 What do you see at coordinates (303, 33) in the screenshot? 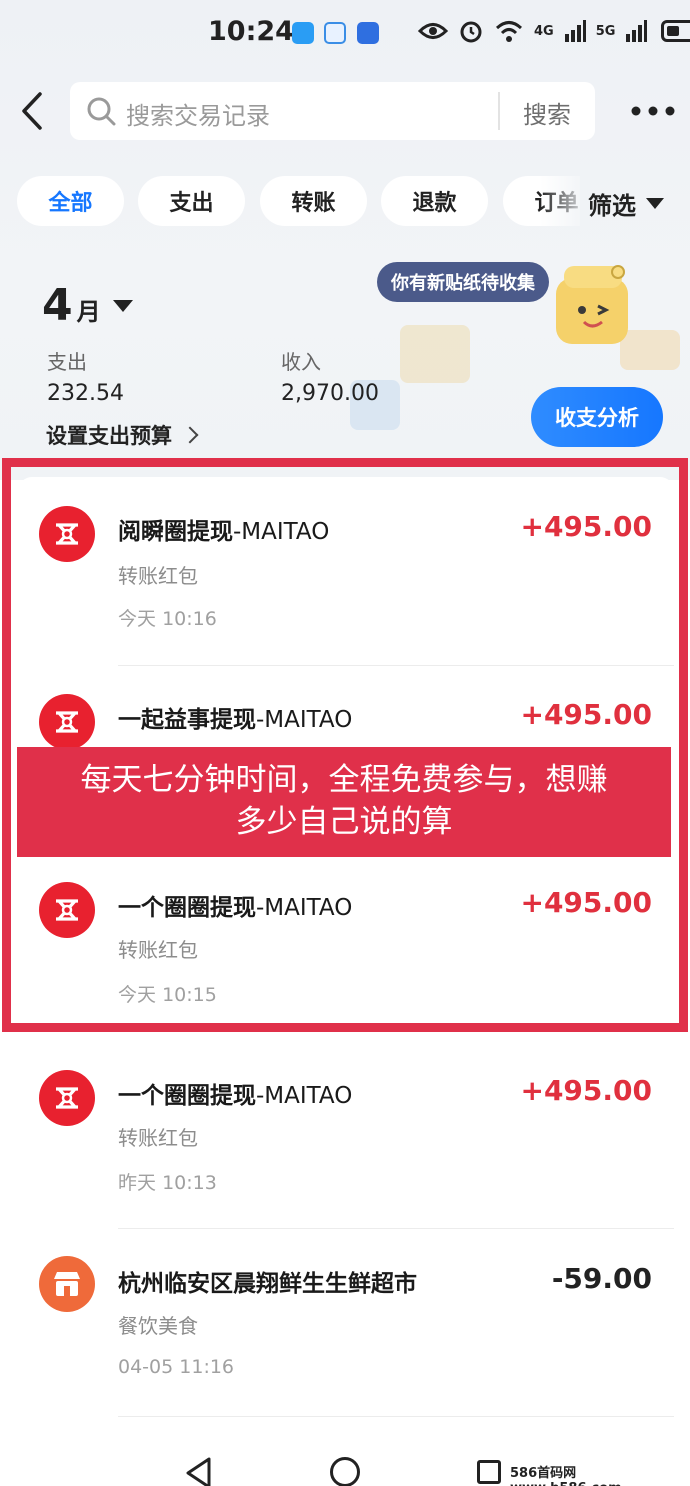
I see `alipay-notification-icon` at bounding box center [303, 33].